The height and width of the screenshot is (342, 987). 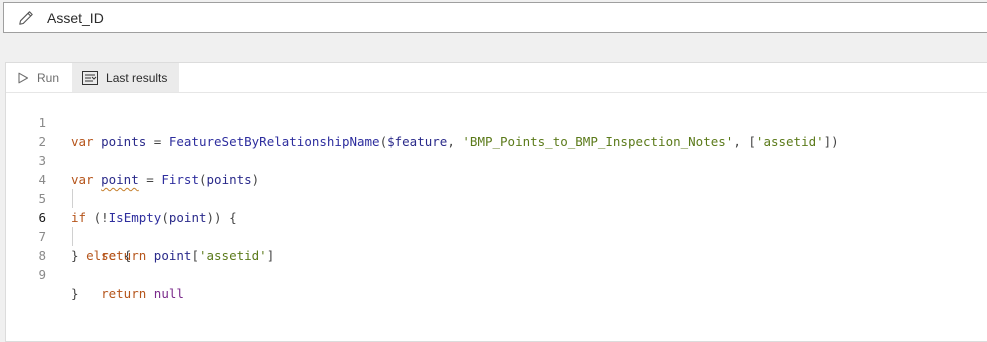 What do you see at coordinates (496, 131) in the screenshot?
I see `code-line: 2` at bounding box center [496, 131].